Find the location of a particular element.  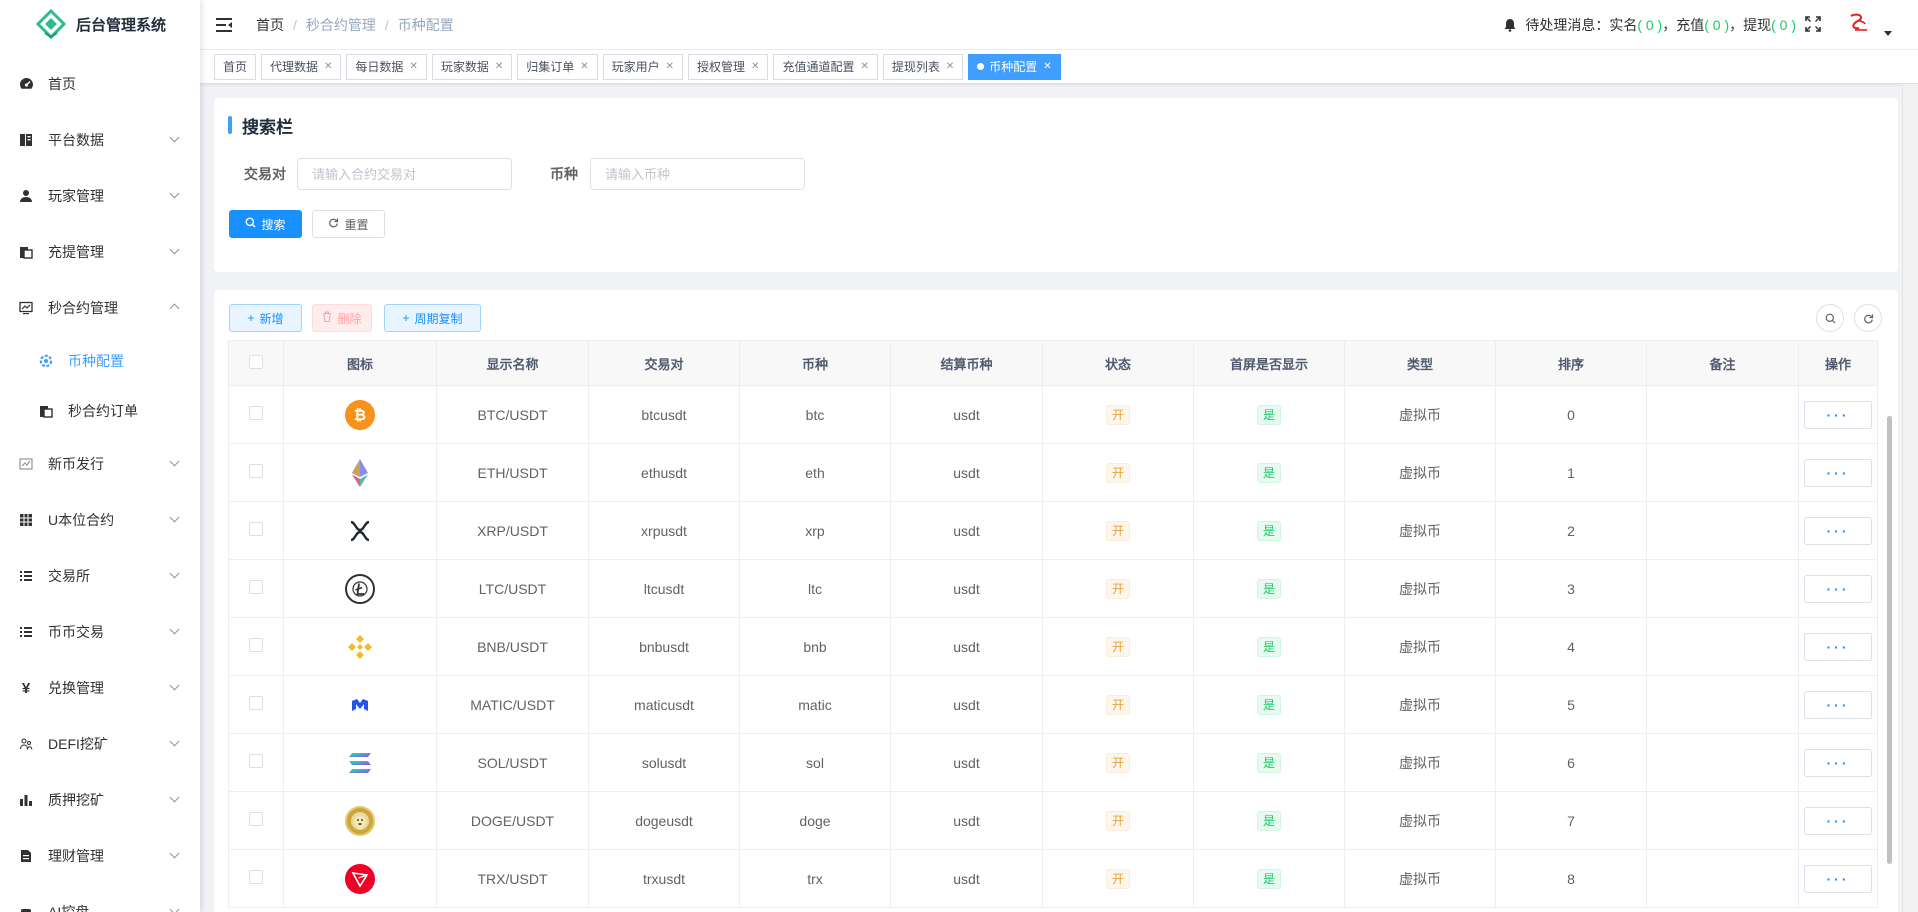

tag-auth-manage: 授权管理 ✕ is located at coordinates (728, 66).